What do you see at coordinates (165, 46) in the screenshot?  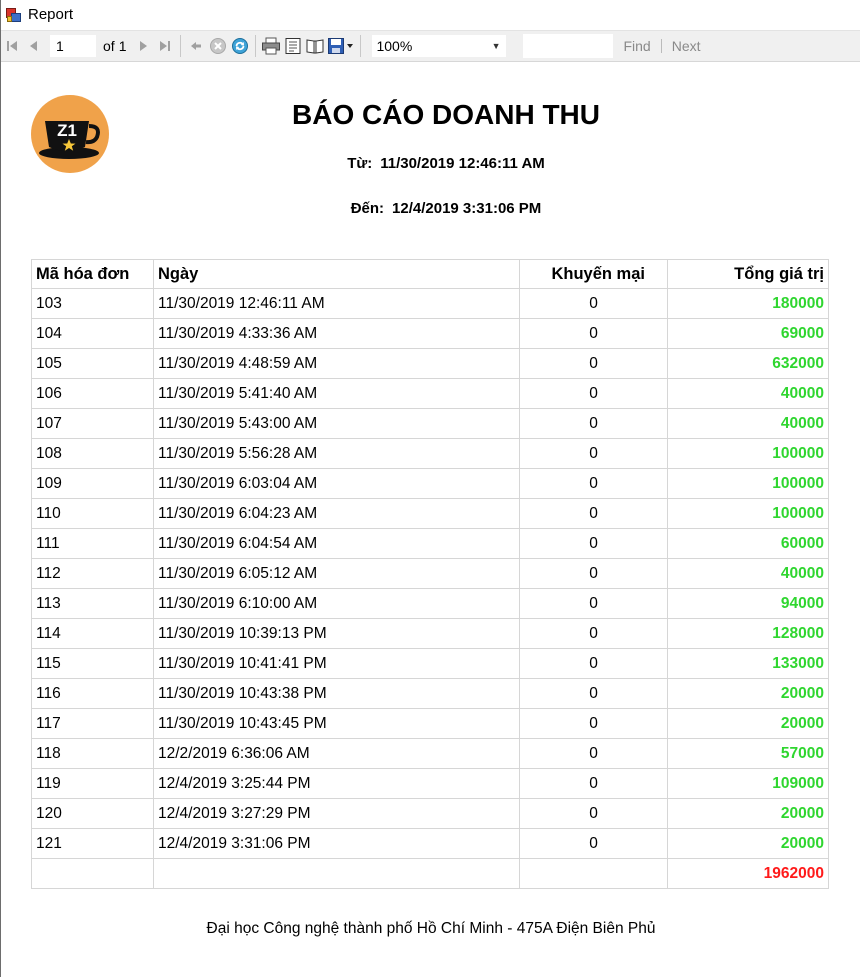 I see `last-page-icon` at bounding box center [165, 46].